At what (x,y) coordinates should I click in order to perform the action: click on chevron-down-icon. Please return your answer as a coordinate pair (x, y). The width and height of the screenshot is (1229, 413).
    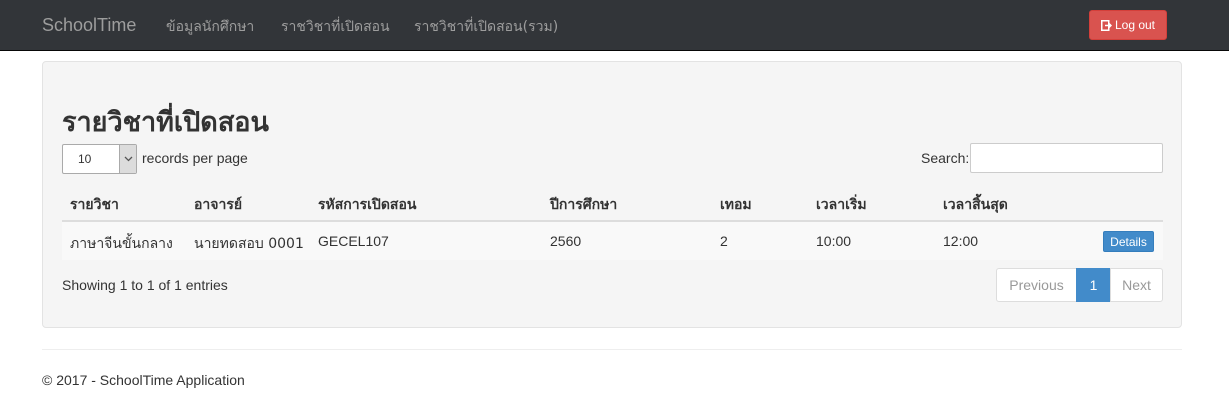
    Looking at the image, I should click on (127, 159).